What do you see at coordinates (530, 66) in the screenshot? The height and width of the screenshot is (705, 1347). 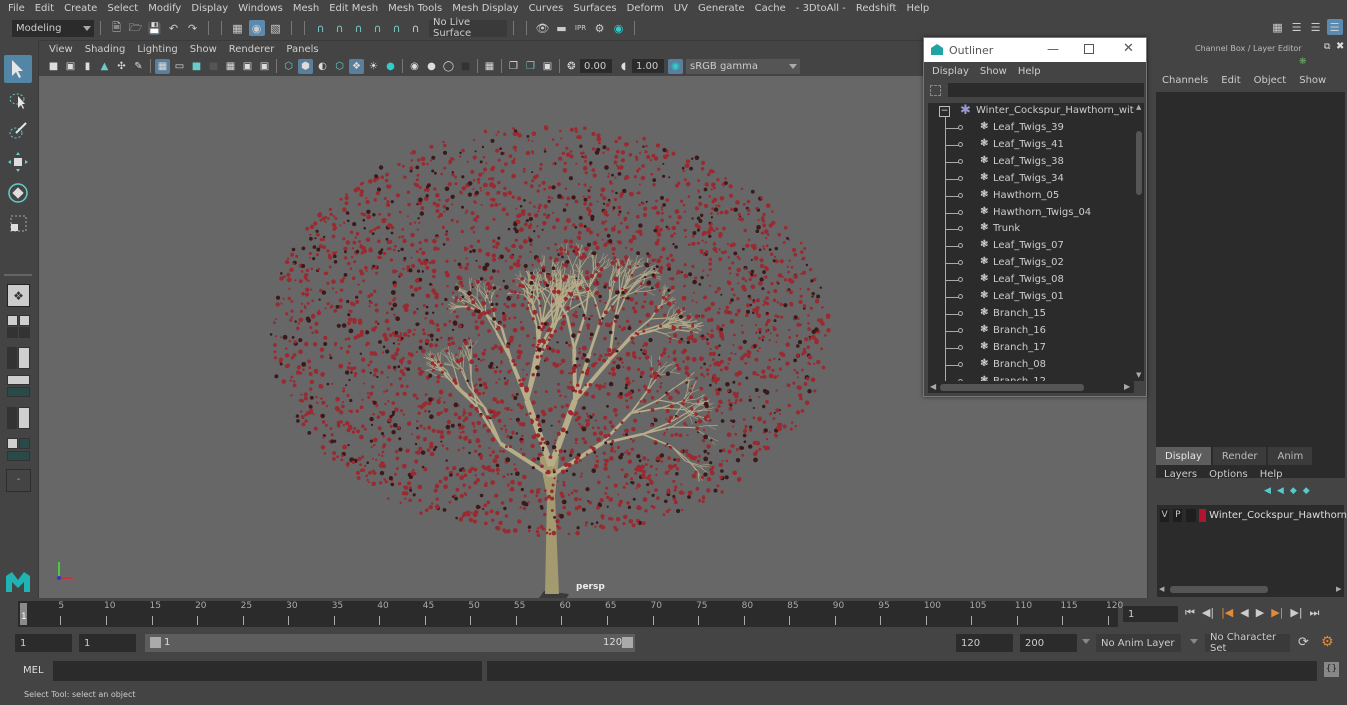 I see `xray-active-components-icon: ❐` at bounding box center [530, 66].